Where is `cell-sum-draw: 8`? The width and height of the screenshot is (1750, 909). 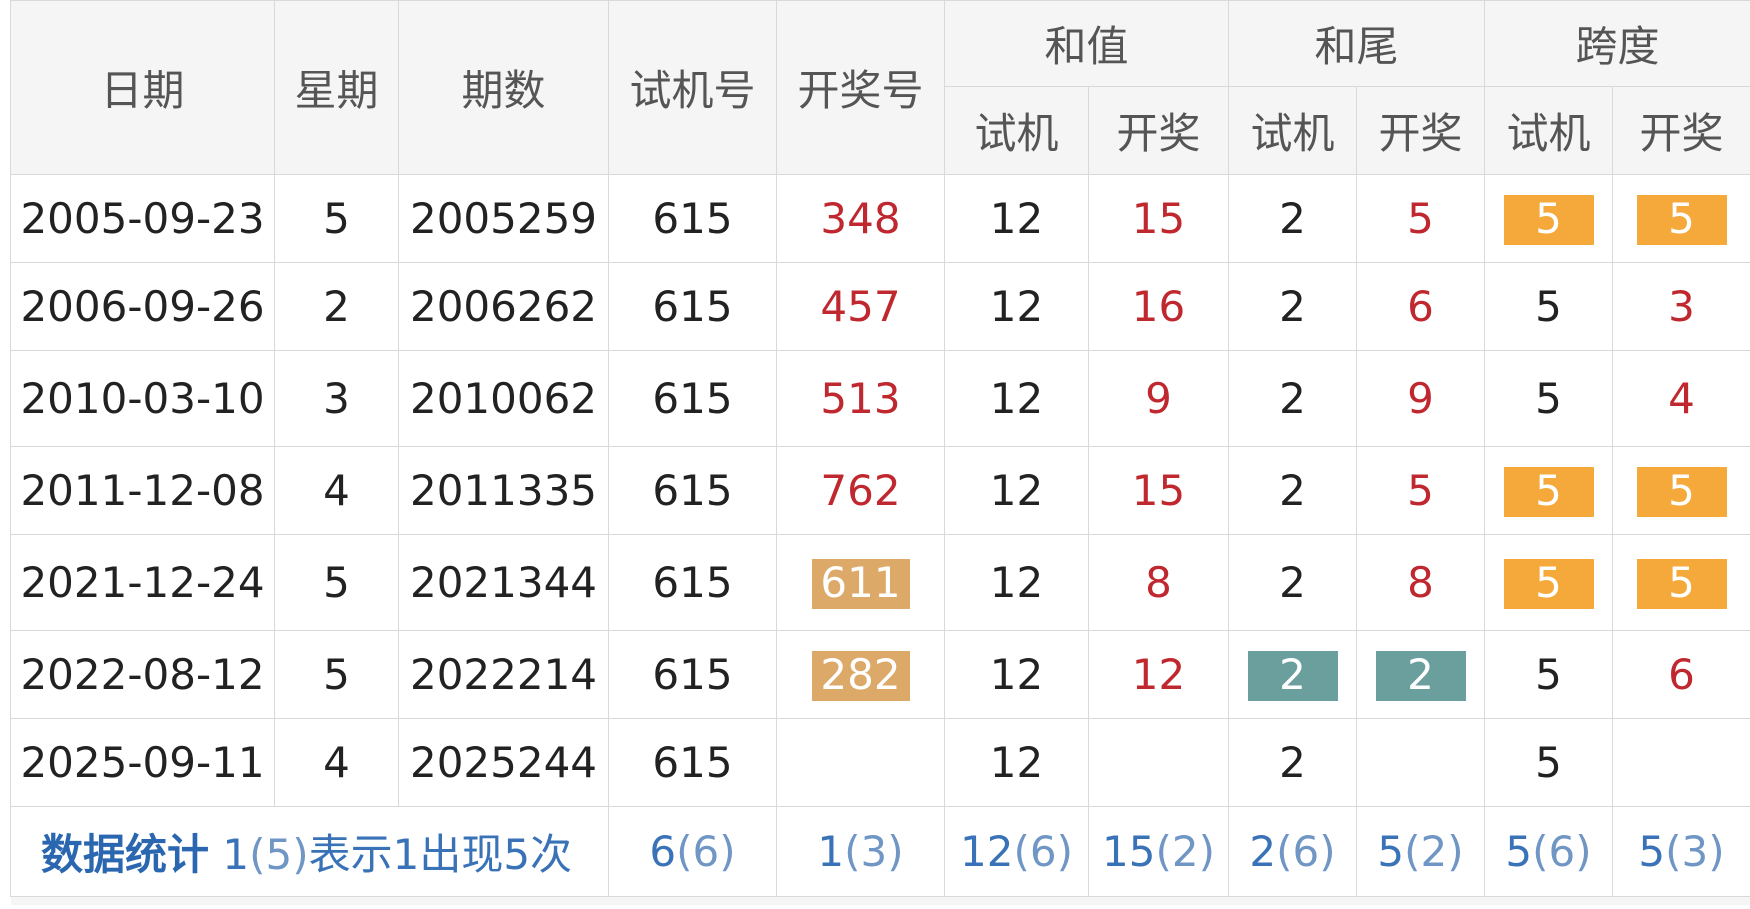
cell-sum-draw: 8 is located at coordinates (1158, 582).